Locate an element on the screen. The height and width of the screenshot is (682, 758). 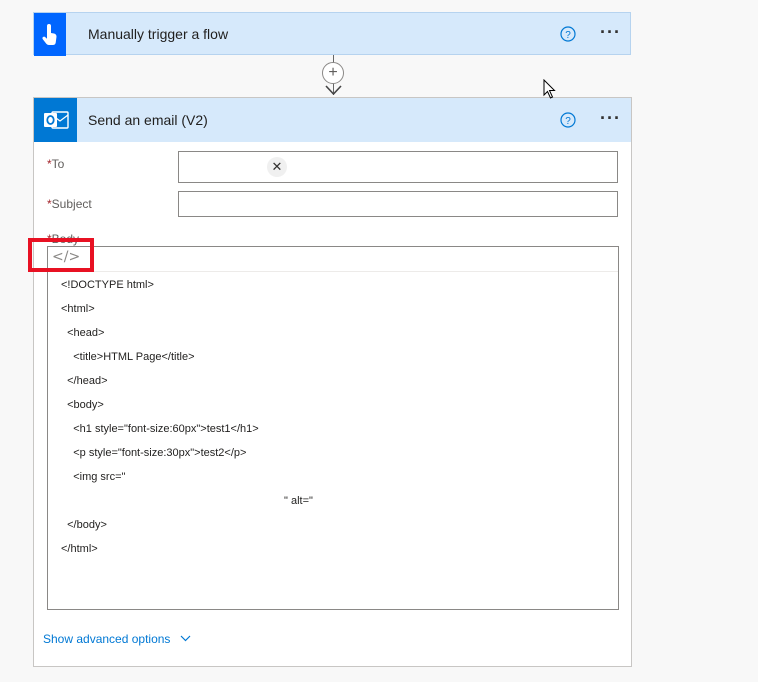
code-line: <!DOCTYPE html> is located at coordinates (107, 285).